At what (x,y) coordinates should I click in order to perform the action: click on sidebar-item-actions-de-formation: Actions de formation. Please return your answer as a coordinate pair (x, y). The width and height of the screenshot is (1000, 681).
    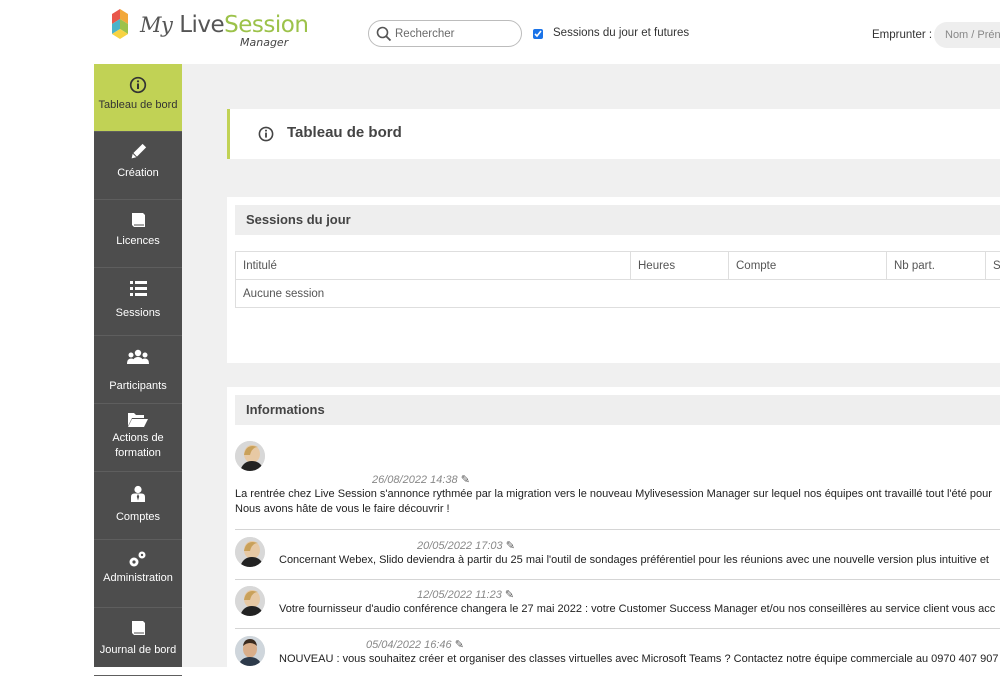
    Looking at the image, I should click on (138, 438).